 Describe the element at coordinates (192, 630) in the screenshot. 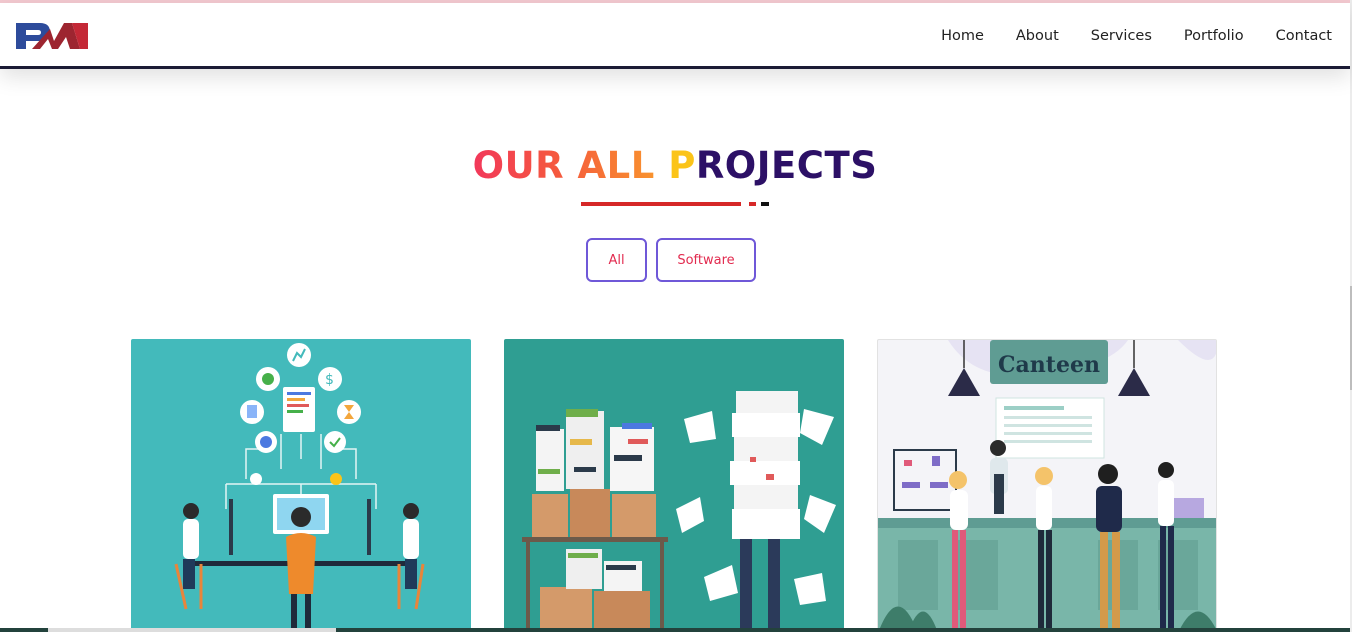

I see `horizontal-scrollbar-thumb` at that location.